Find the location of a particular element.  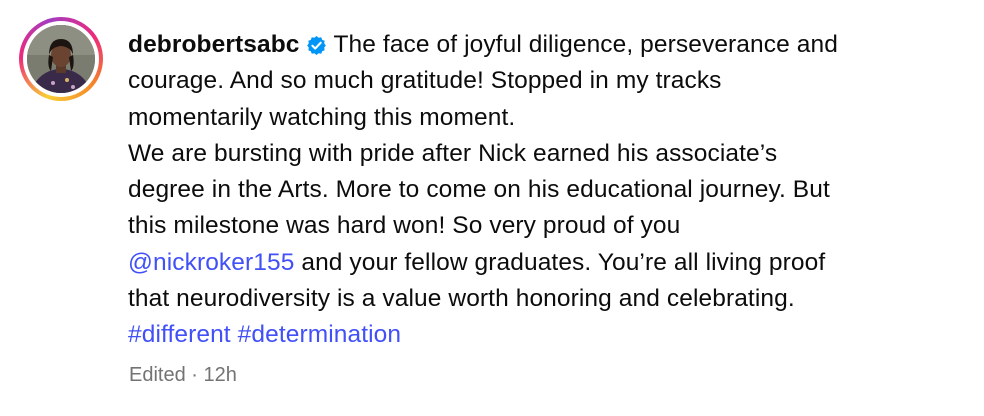

edited-label: Edited is located at coordinates (157, 375).